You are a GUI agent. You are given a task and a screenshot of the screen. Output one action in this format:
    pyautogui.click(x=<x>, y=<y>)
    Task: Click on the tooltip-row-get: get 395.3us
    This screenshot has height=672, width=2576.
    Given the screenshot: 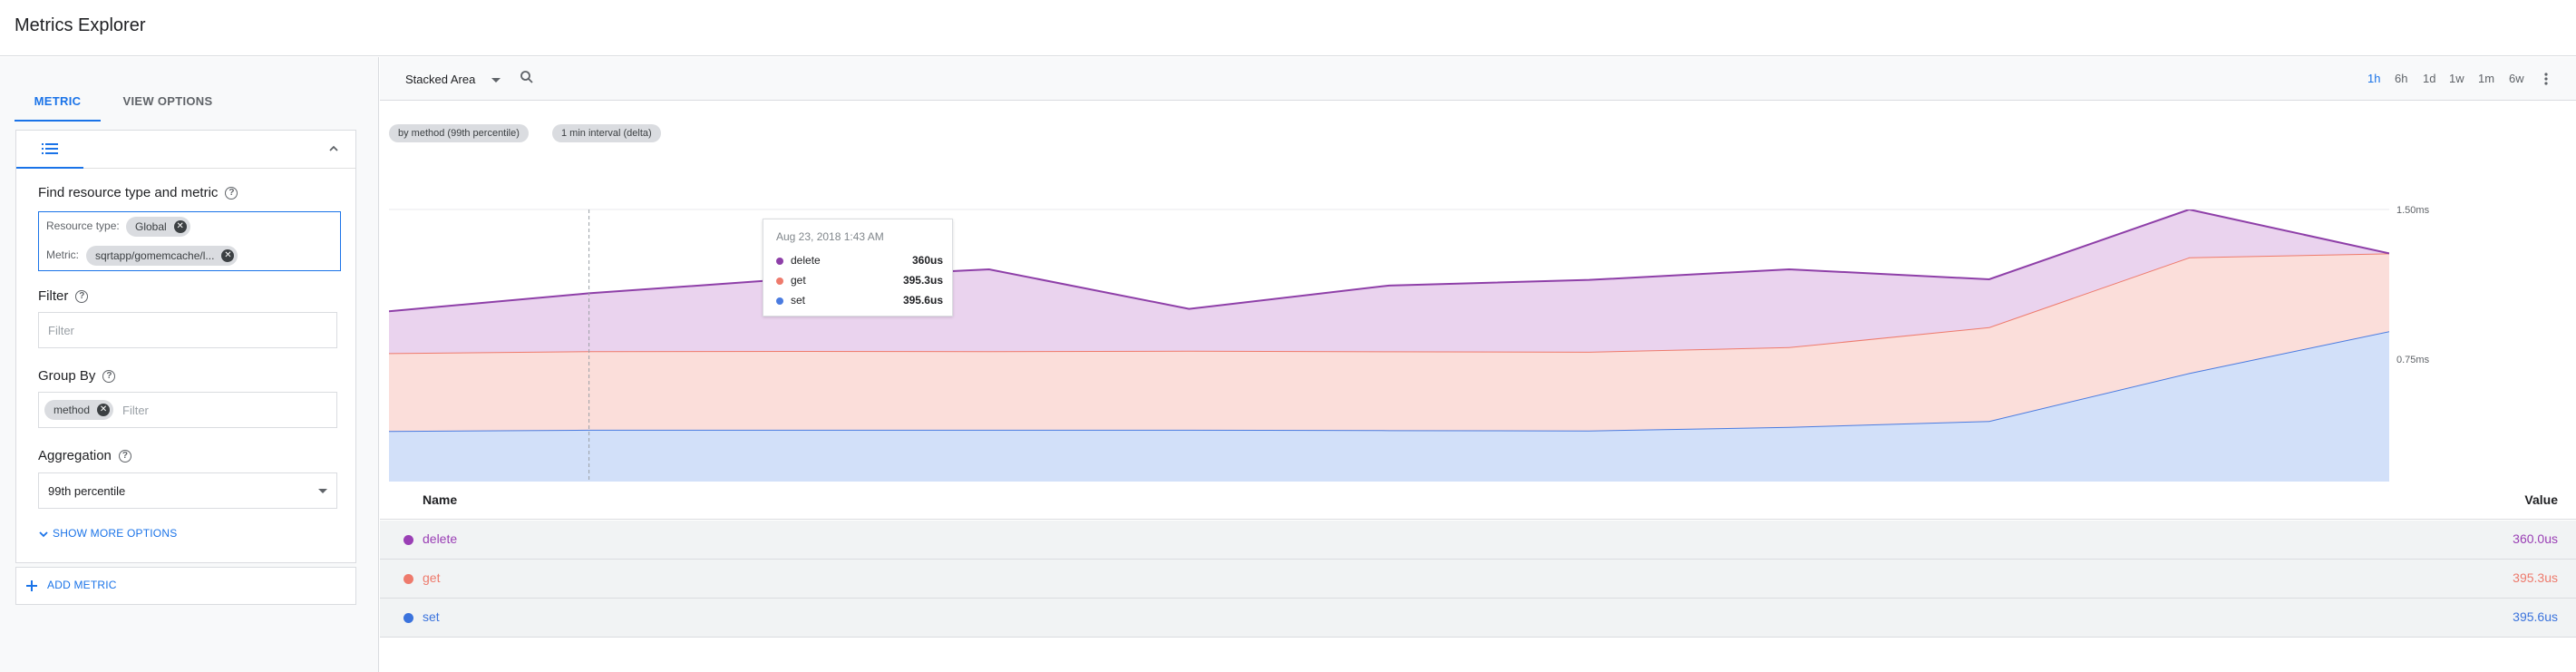 What is the action you would take?
    pyautogui.click(x=859, y=281)
    